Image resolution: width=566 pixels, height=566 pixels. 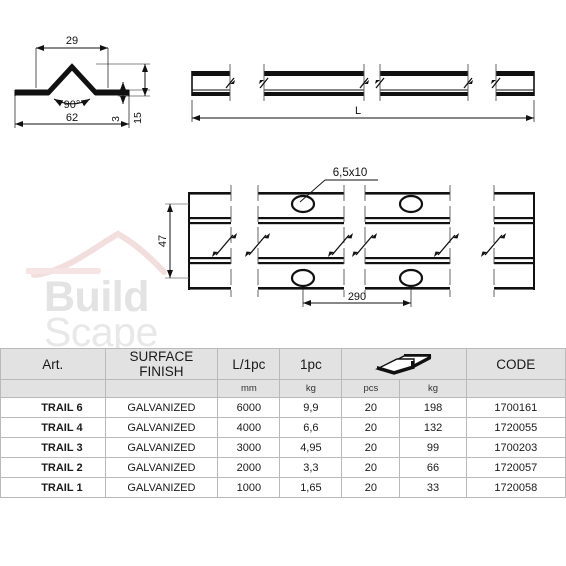 I want to click on cell-bundle-weight: 66, so click(x=433, y=467).